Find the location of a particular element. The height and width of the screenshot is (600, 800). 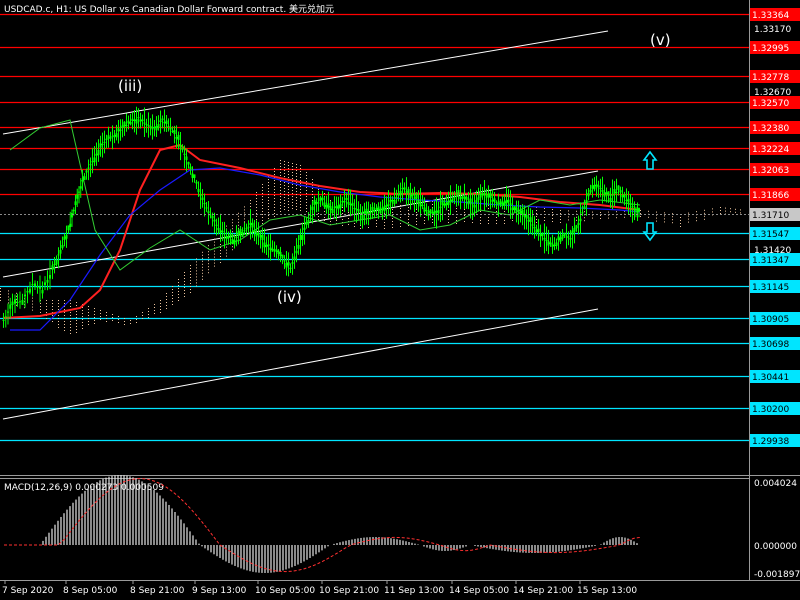

wave-label-iii: (iii) is located at coordinates (130, 86).